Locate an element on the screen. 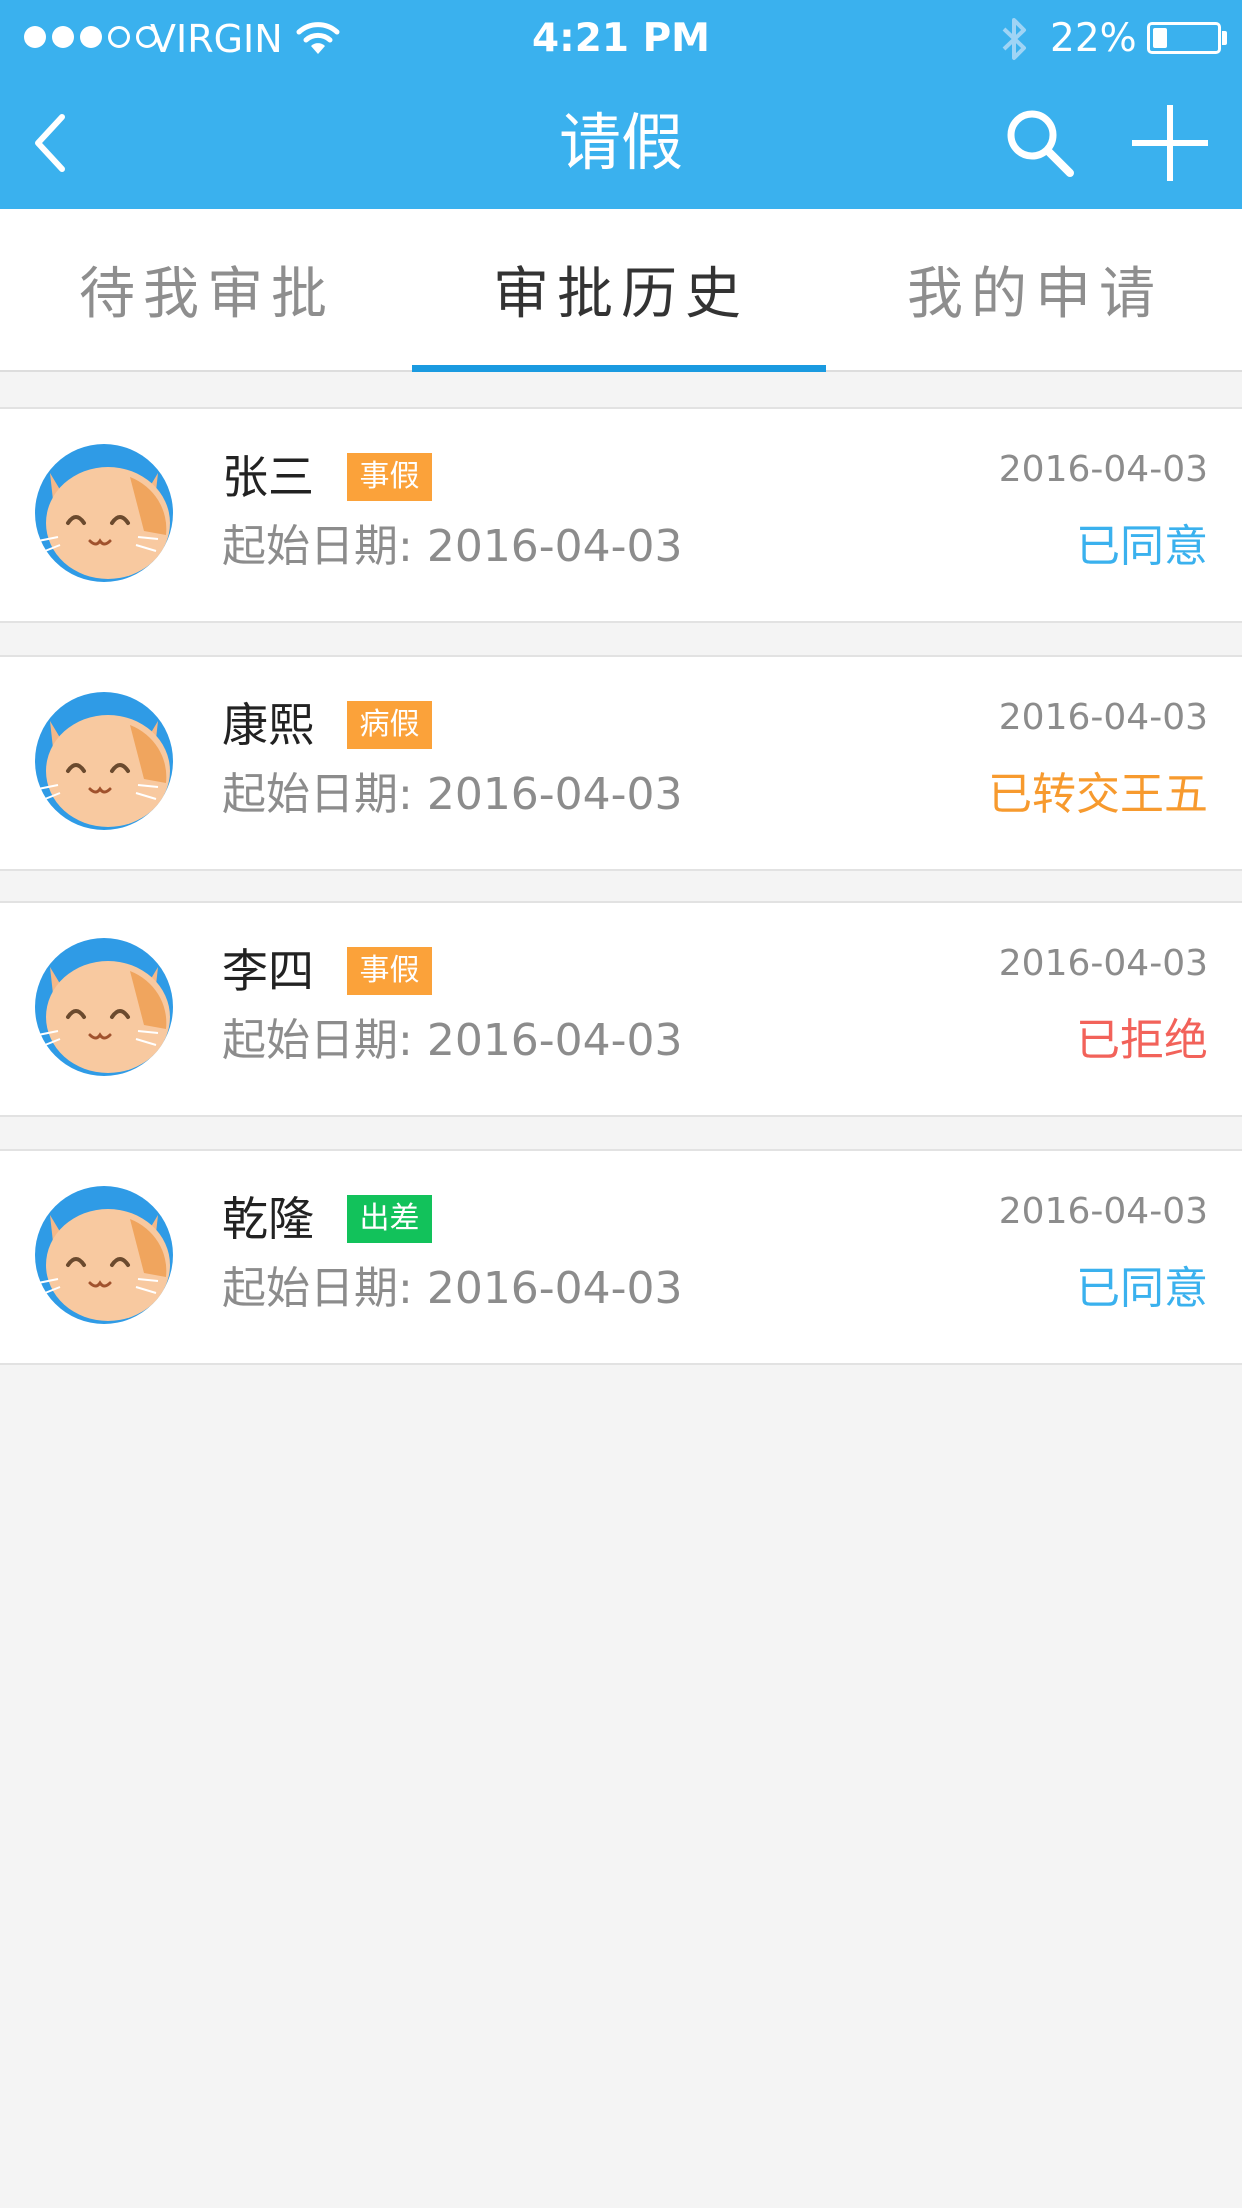 The width and height of the screenshot is (1242, 2208). app-header: VIRGIN 4:21 PM 22% 请假 is located at coordinates (621, 104).